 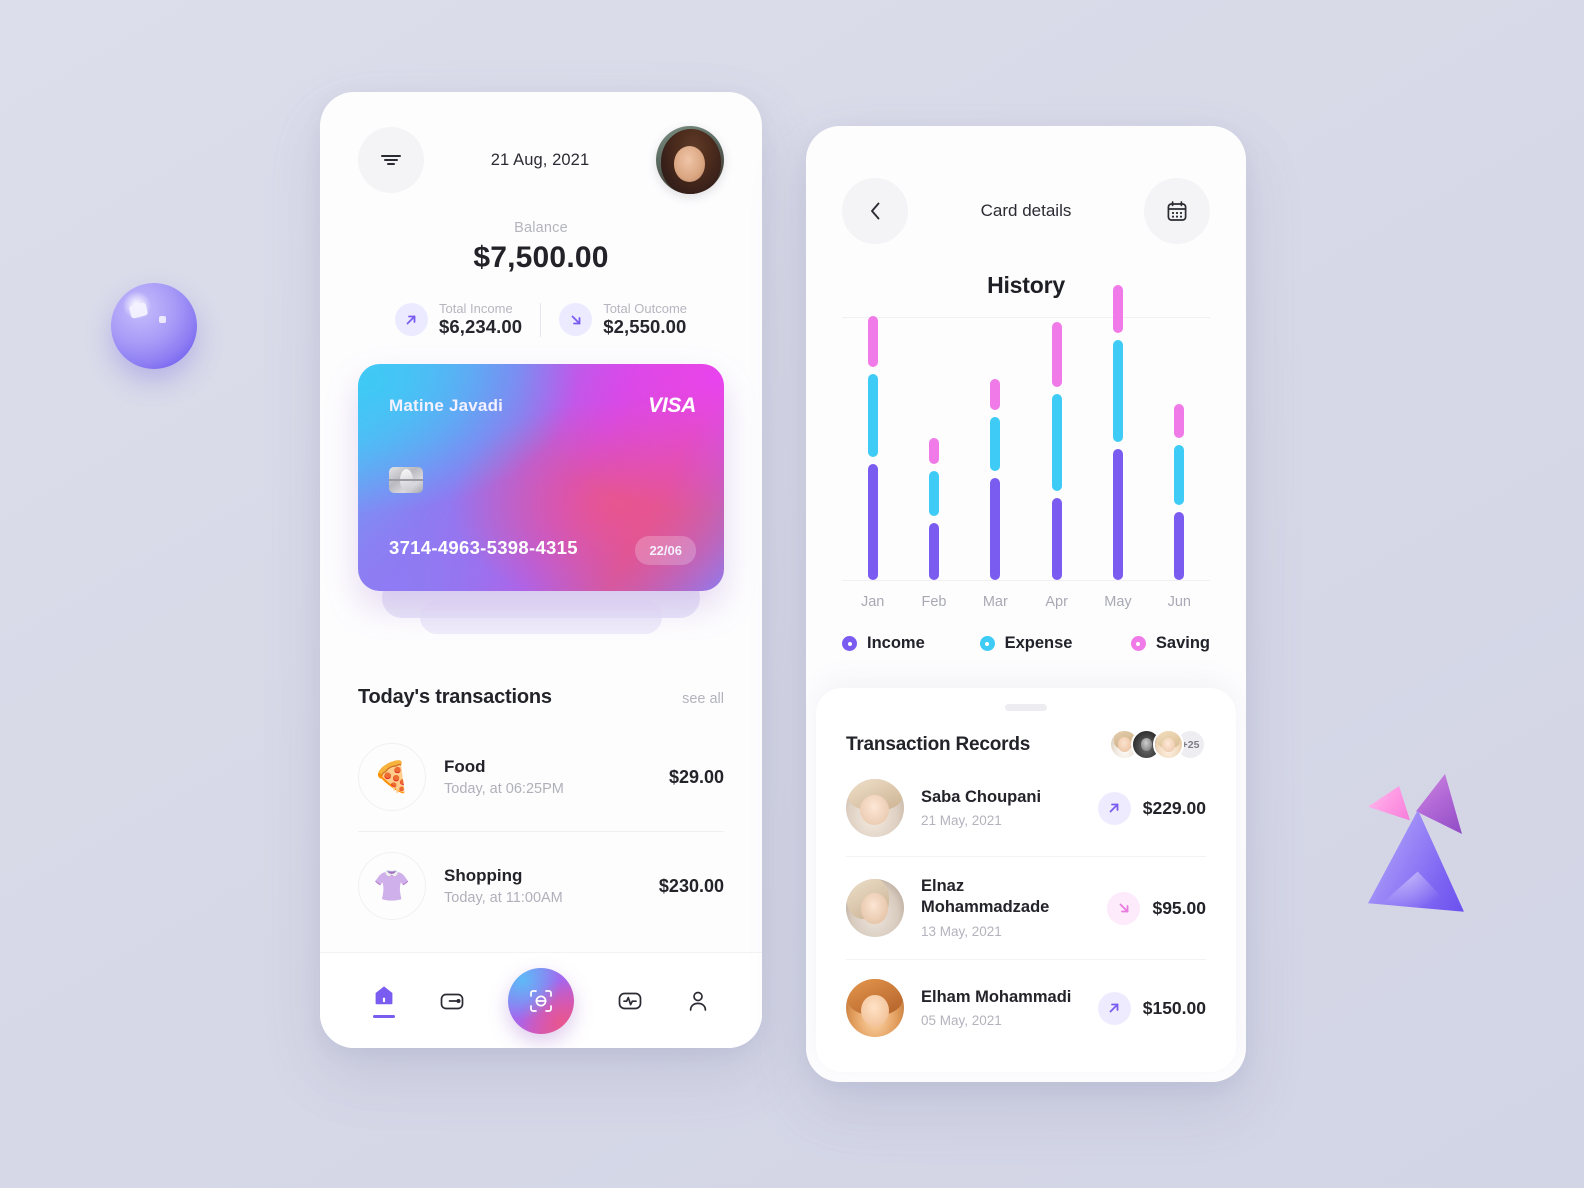 I want to click on chart-label-mar: Mar, so click(x=995, y=602).